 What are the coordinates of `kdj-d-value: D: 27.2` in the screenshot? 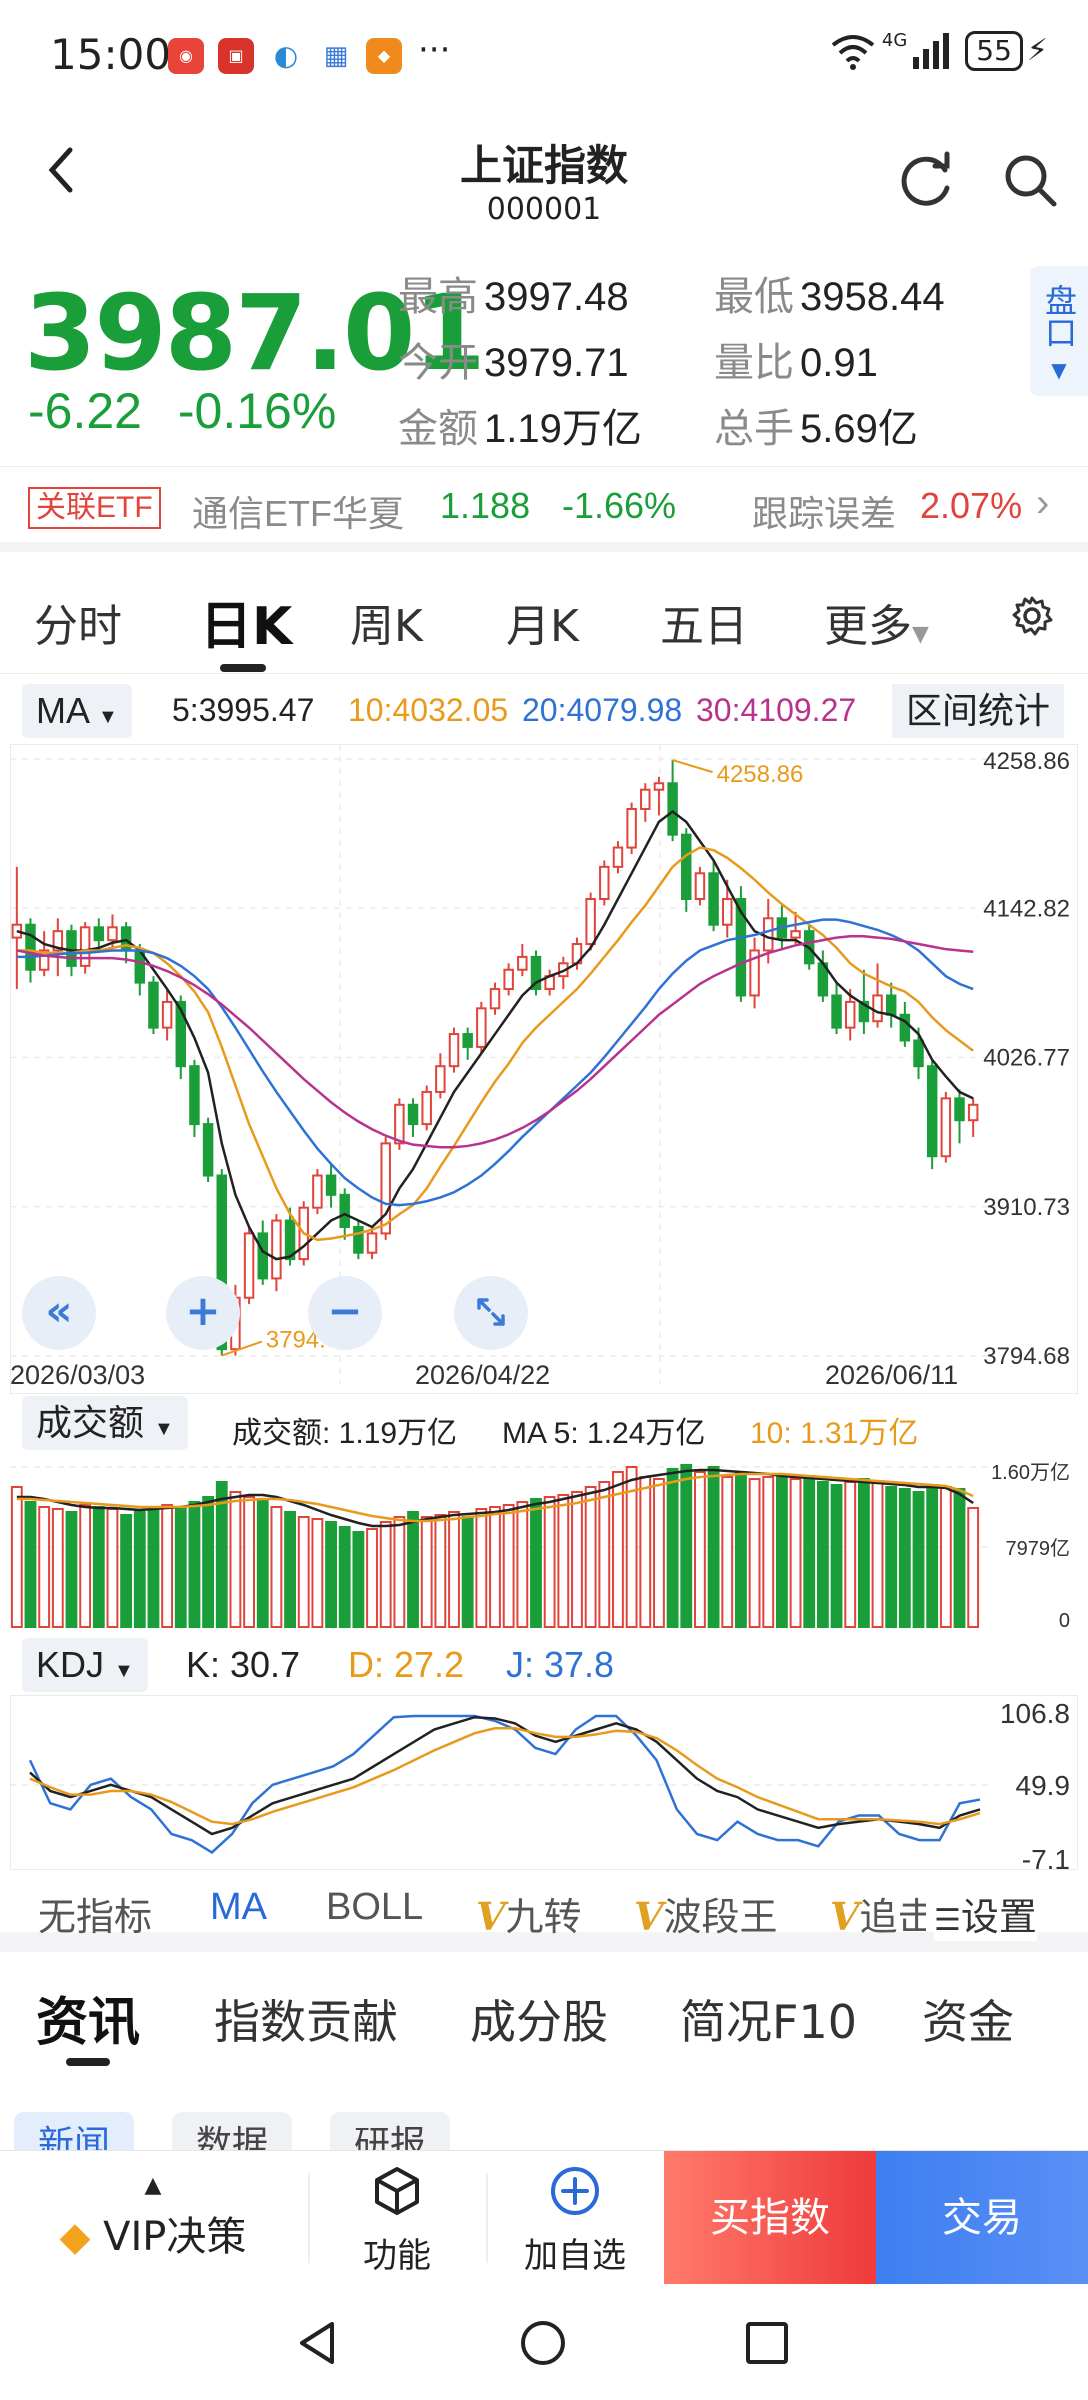 It's located at (406, 1664).